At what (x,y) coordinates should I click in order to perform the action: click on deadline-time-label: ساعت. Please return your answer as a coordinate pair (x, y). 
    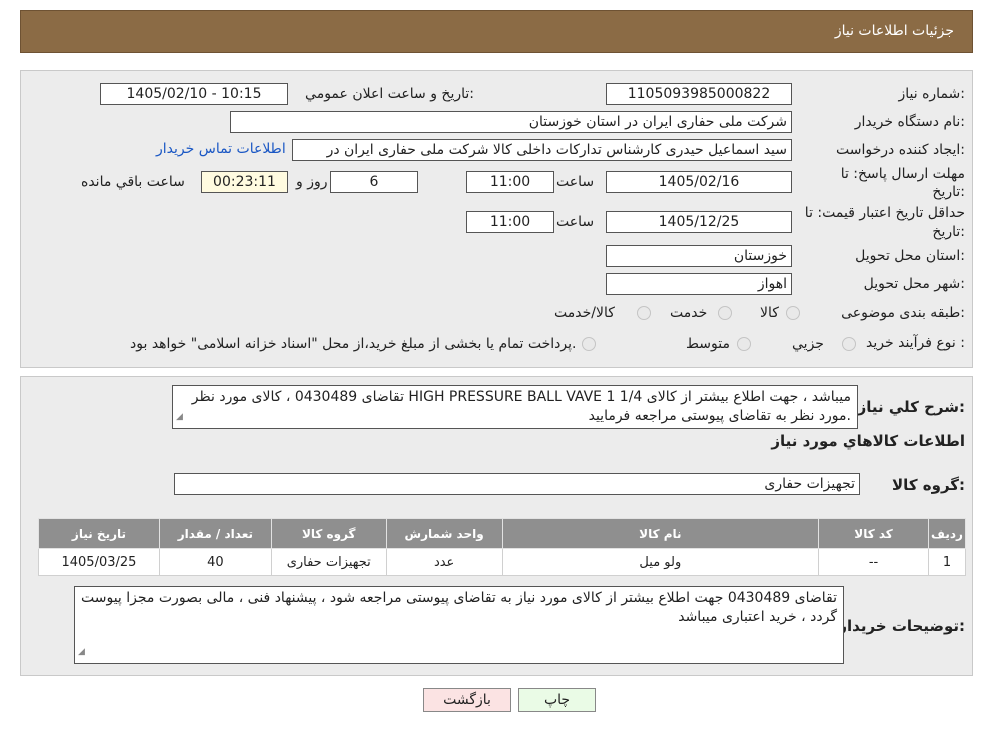
    Looking at the image, I should click on (575, 182).